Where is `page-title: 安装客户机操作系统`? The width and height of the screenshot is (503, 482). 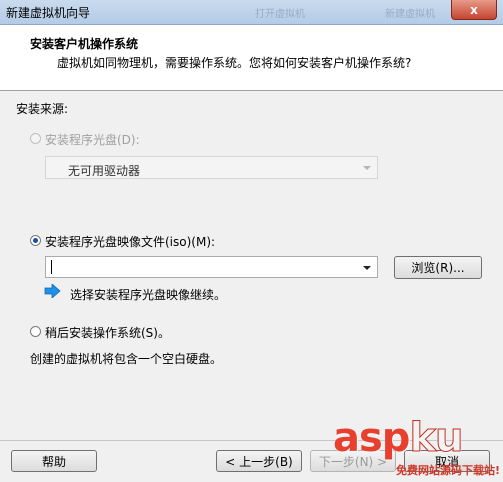
page-title: 安装客户机操作系统 is located at coordinates (84, 44).